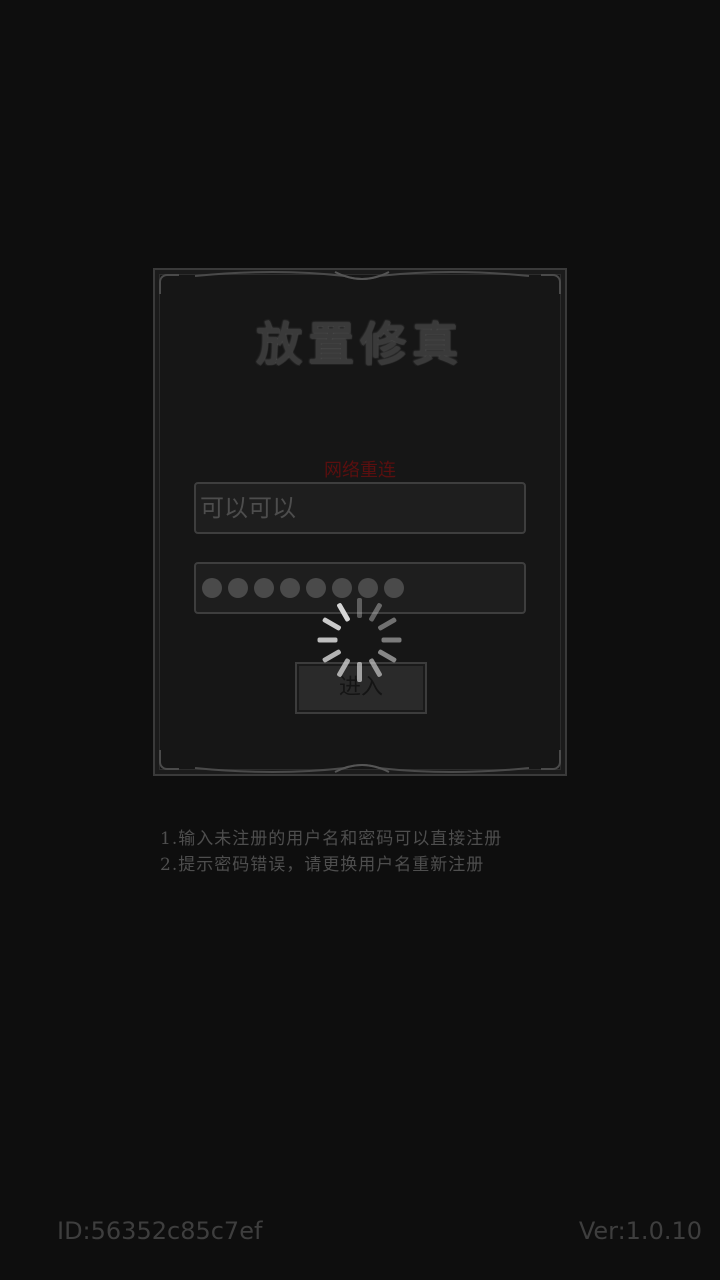 The height and width of the screenshot is (1280, 720). What do you see at coordinates (360, 344) in the screenshot?
I see `game-title: 放置修真` at bounding box center [360, 344].